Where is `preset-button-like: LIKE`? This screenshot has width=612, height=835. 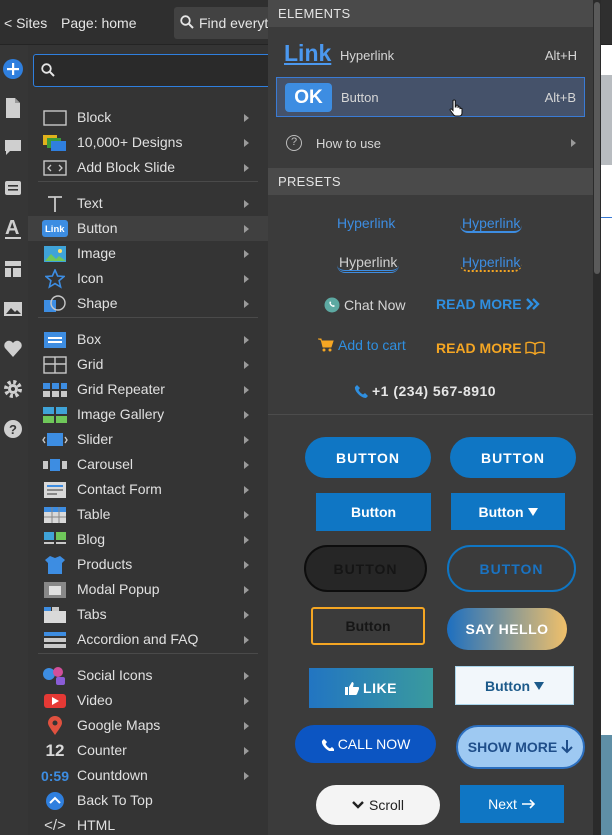 preset-button-like: LIKE is located at coordinates (371, 688).